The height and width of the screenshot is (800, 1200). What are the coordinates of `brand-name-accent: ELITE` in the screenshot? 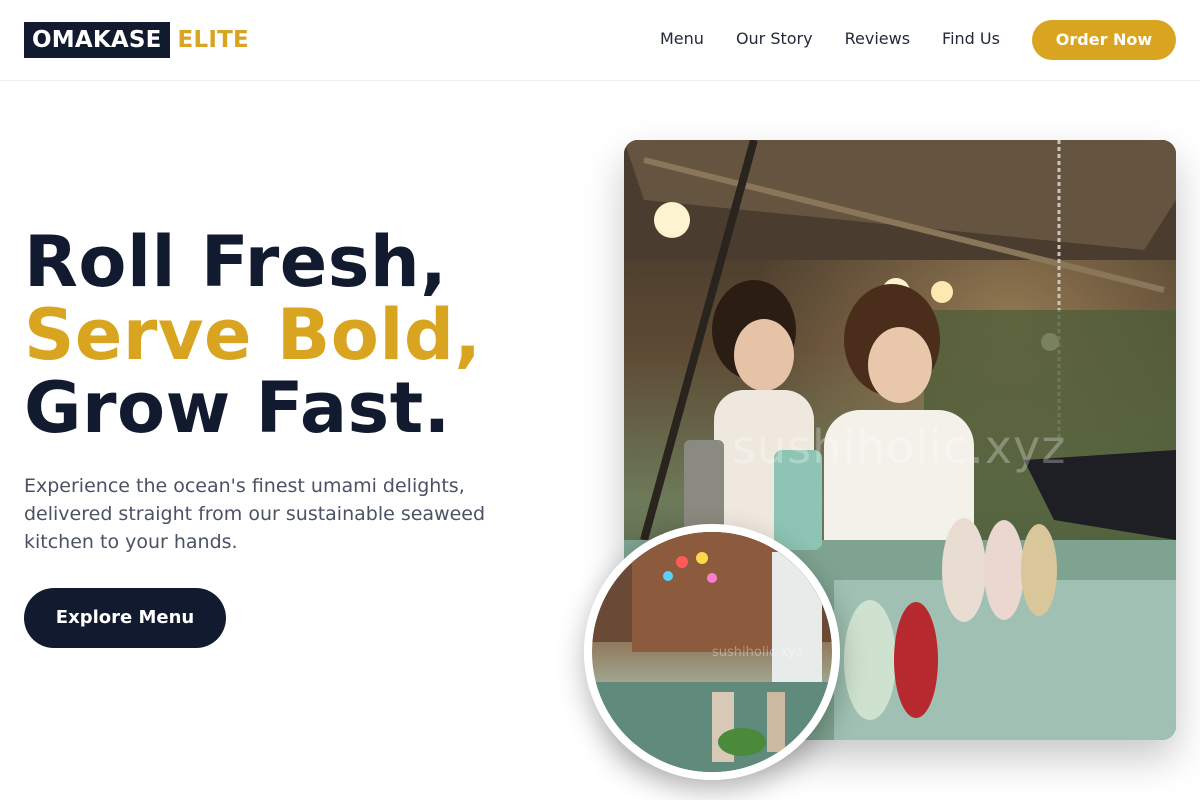 It's located at (213, 40).